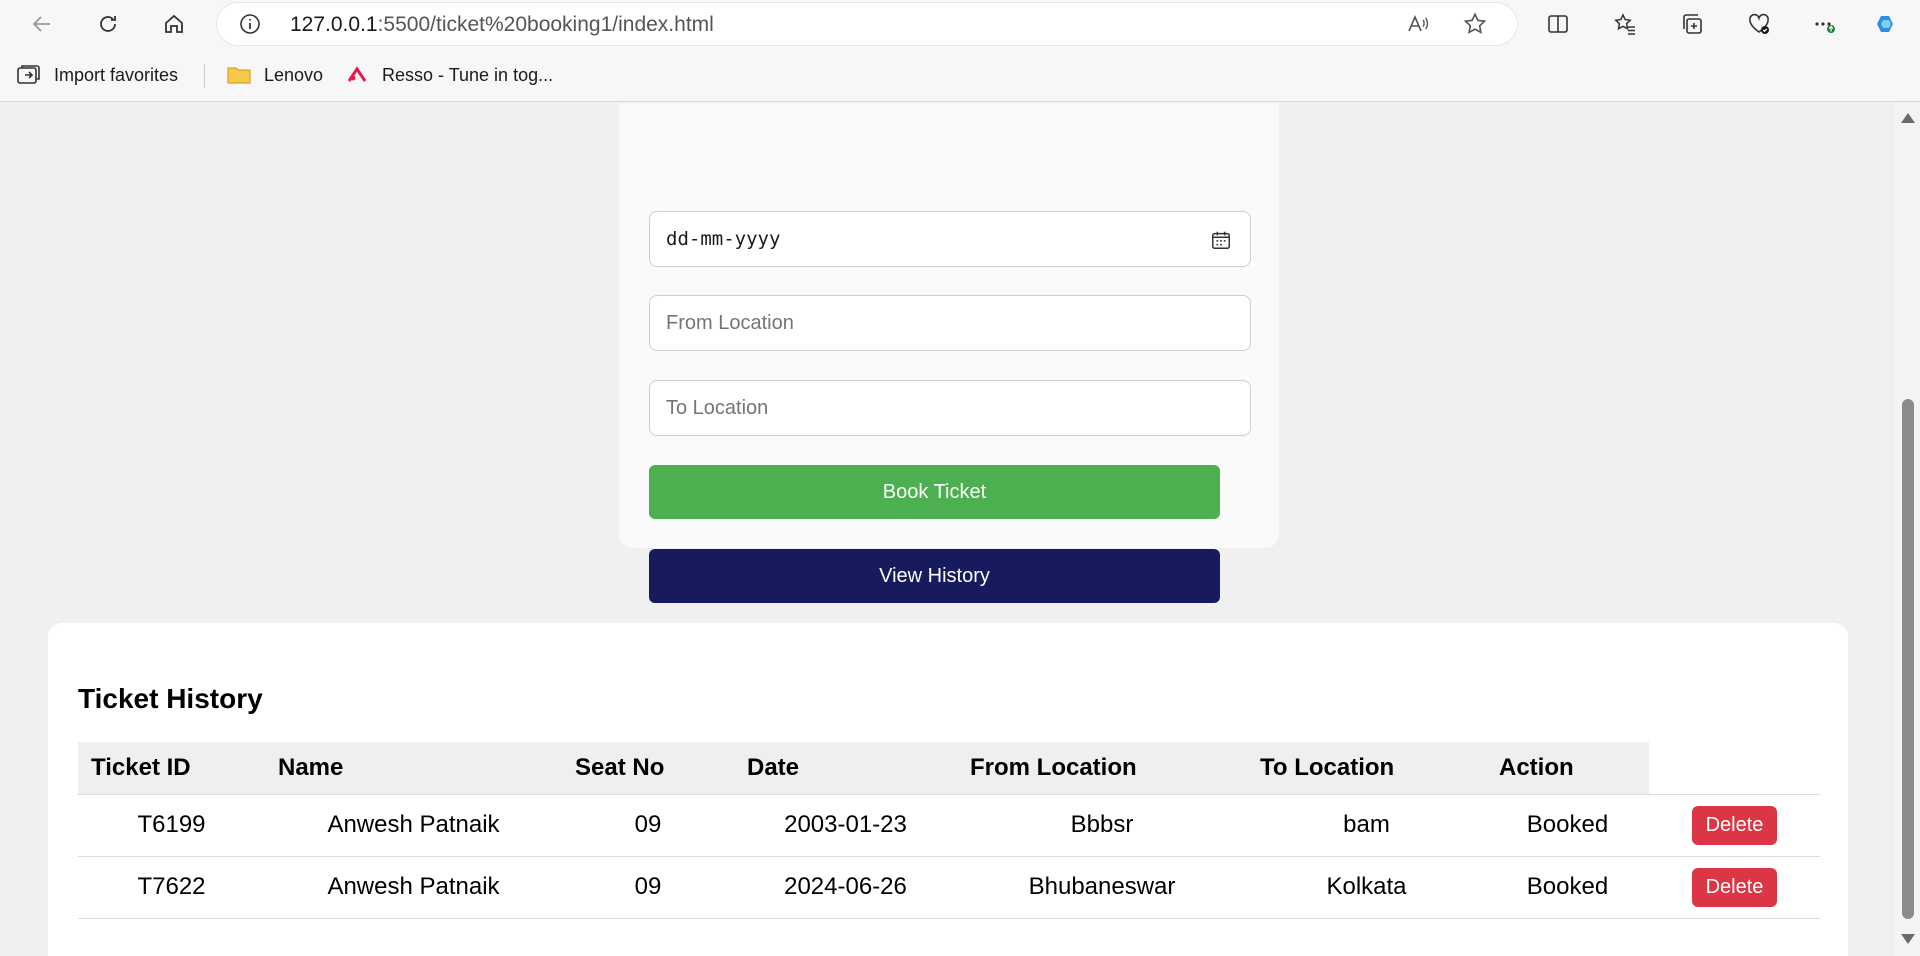  What do you see at coordinates (950, 408) in the screenshot?
I see `to-location-input: To Location` at bounding box center [950, 408].